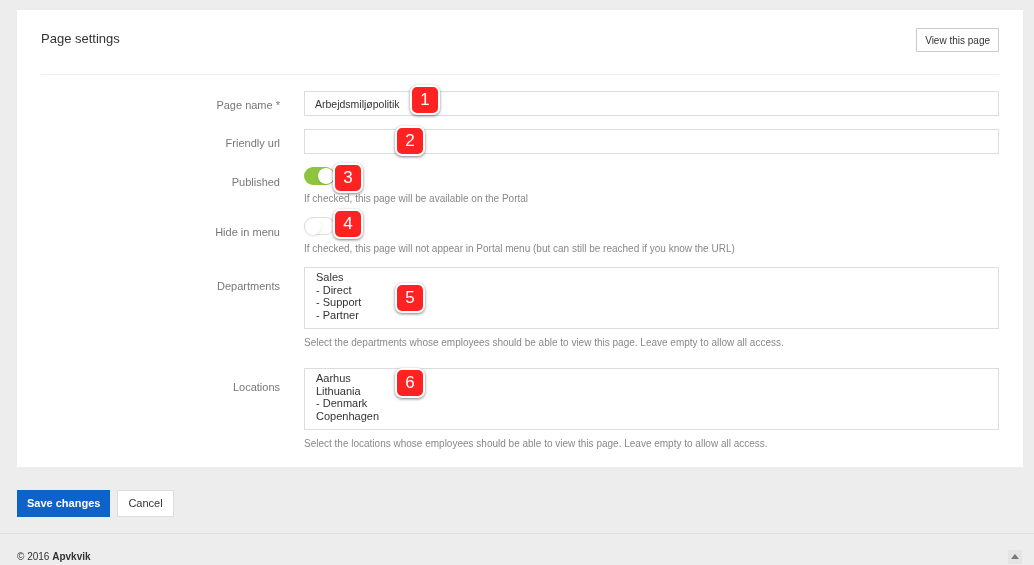  Describe the element at coordinates (520, 249) in the screenshot. I see `help-text: If checked, this page will not appear in Portal menu (but can still be reached if you know the URL)` at that location.